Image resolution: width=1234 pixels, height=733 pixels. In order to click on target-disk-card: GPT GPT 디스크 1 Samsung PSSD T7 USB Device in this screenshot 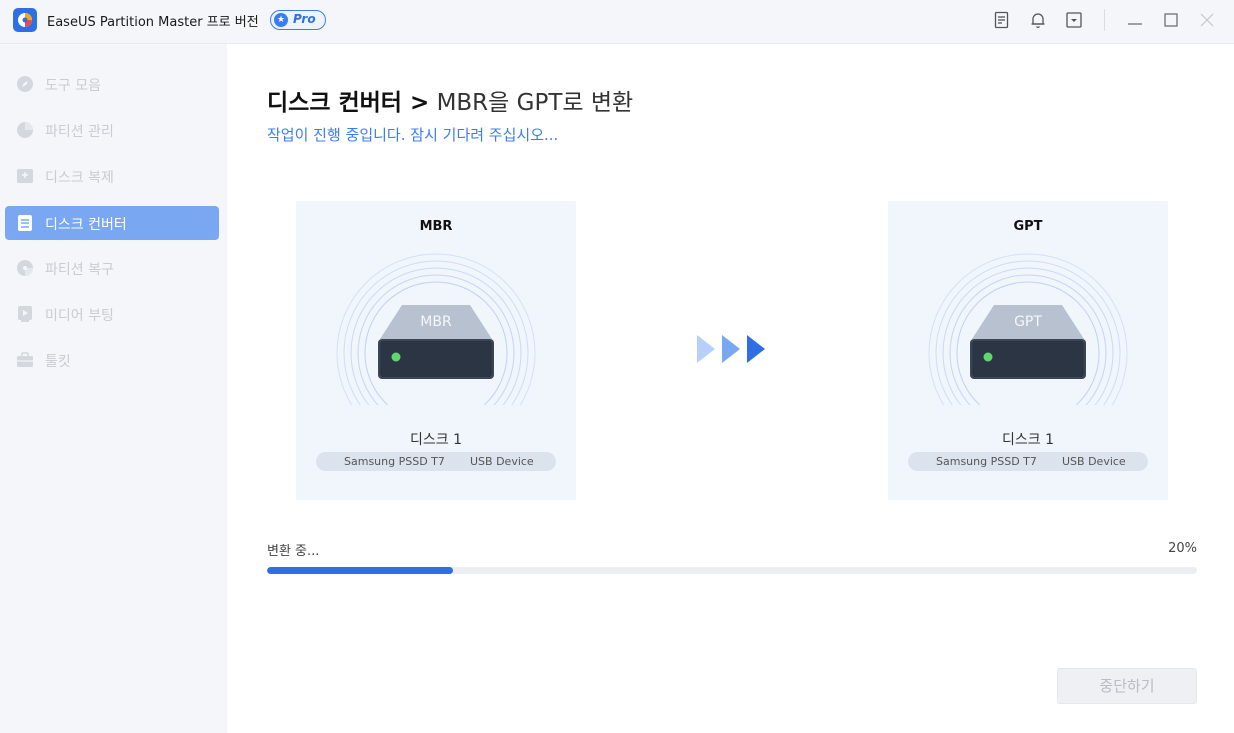, I will do `click(1028, 350)`.